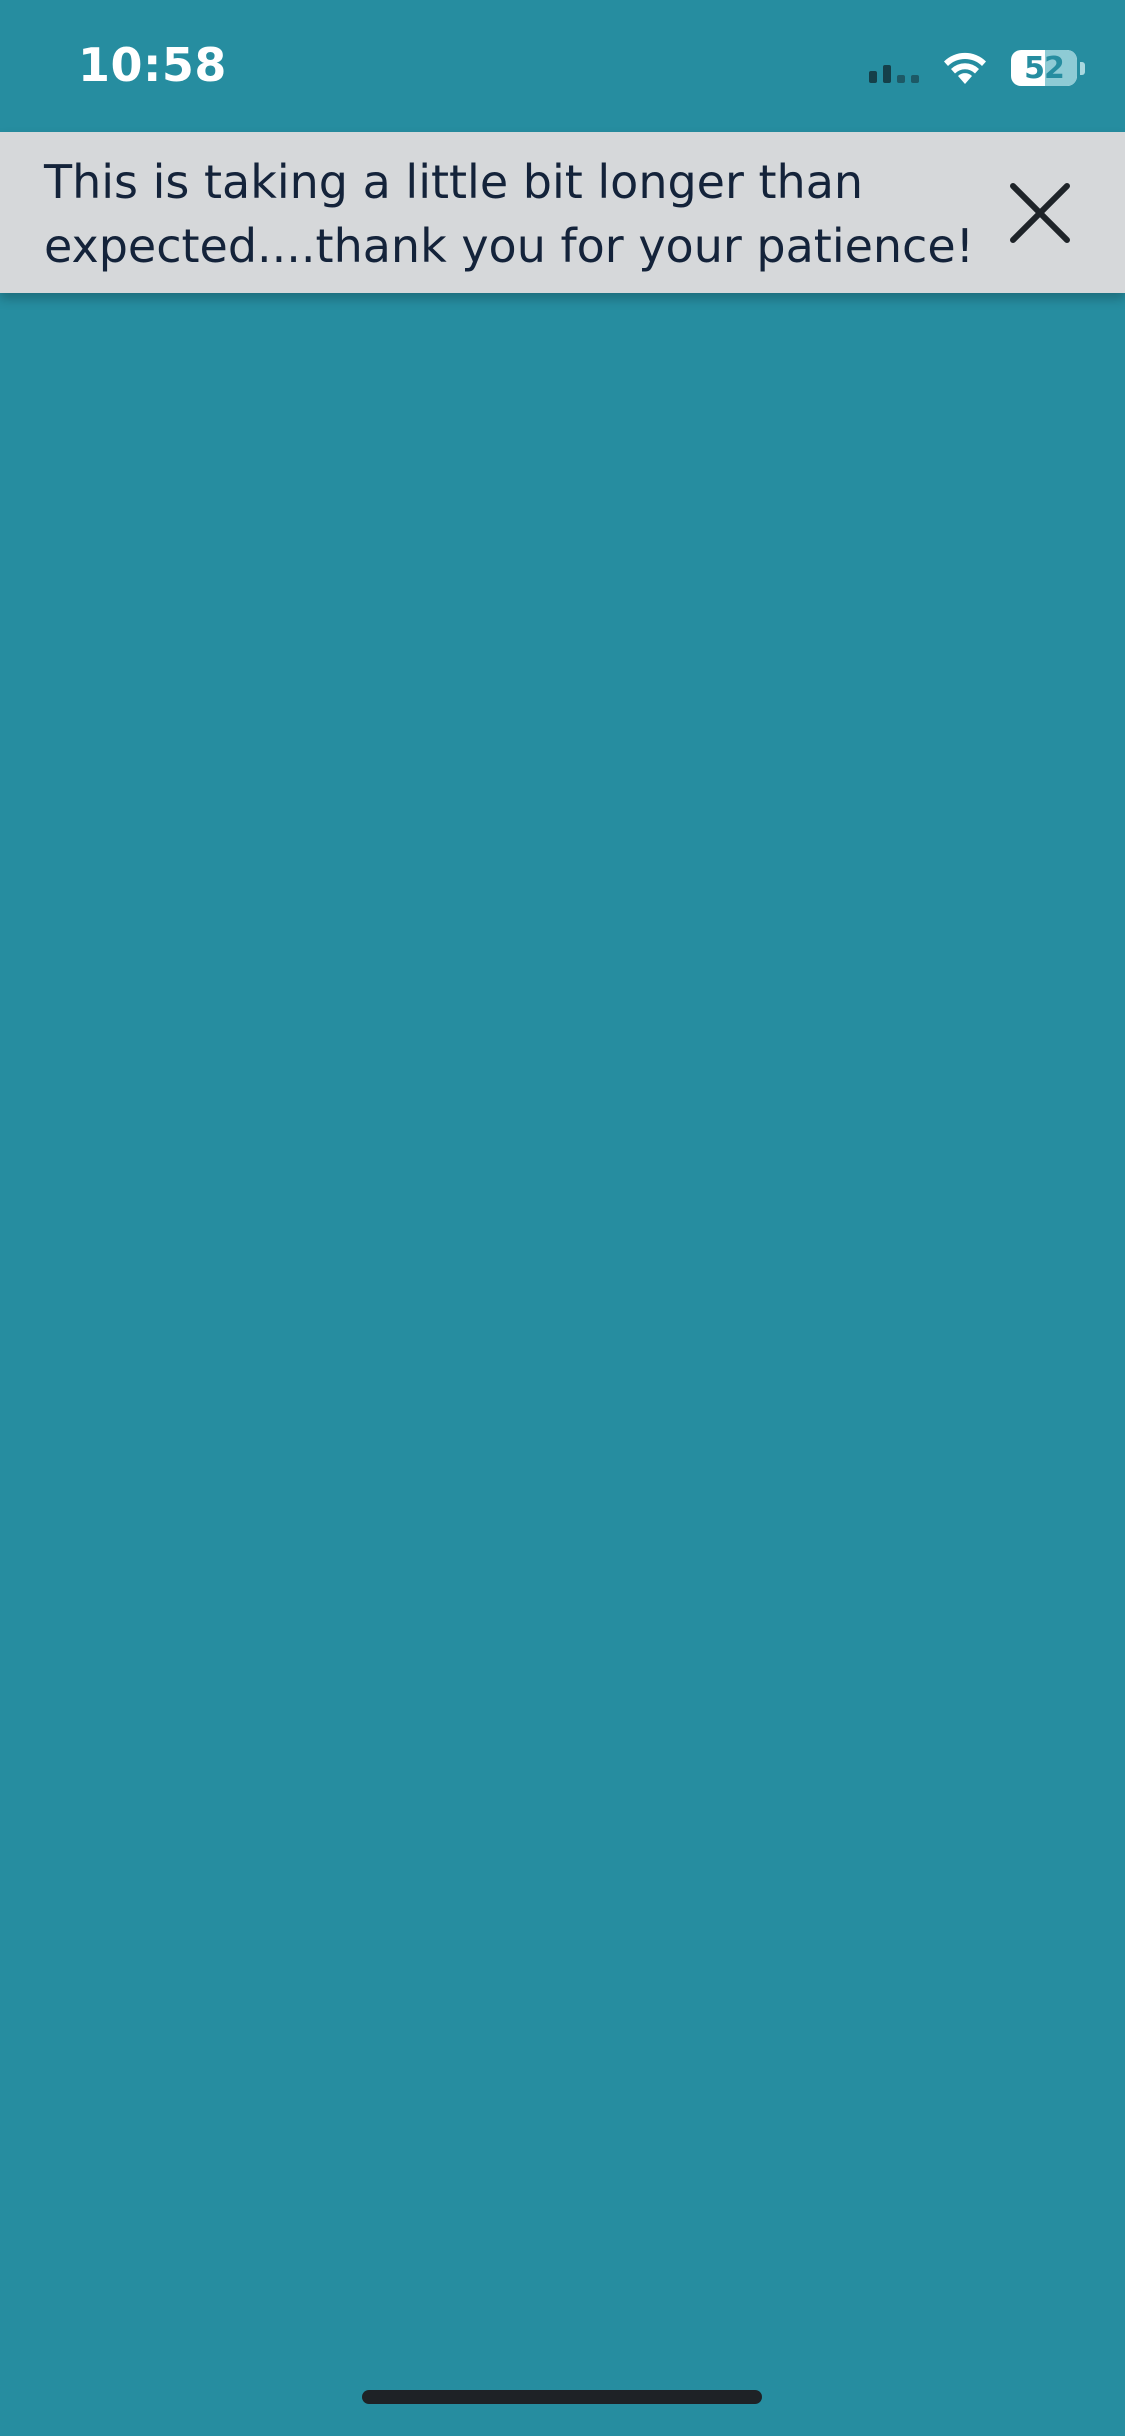 This screenshot has width=1125, height=2436. Describe the element at coordinates (1082, 68) in the screenshot. I see `battery-cap` at that location.